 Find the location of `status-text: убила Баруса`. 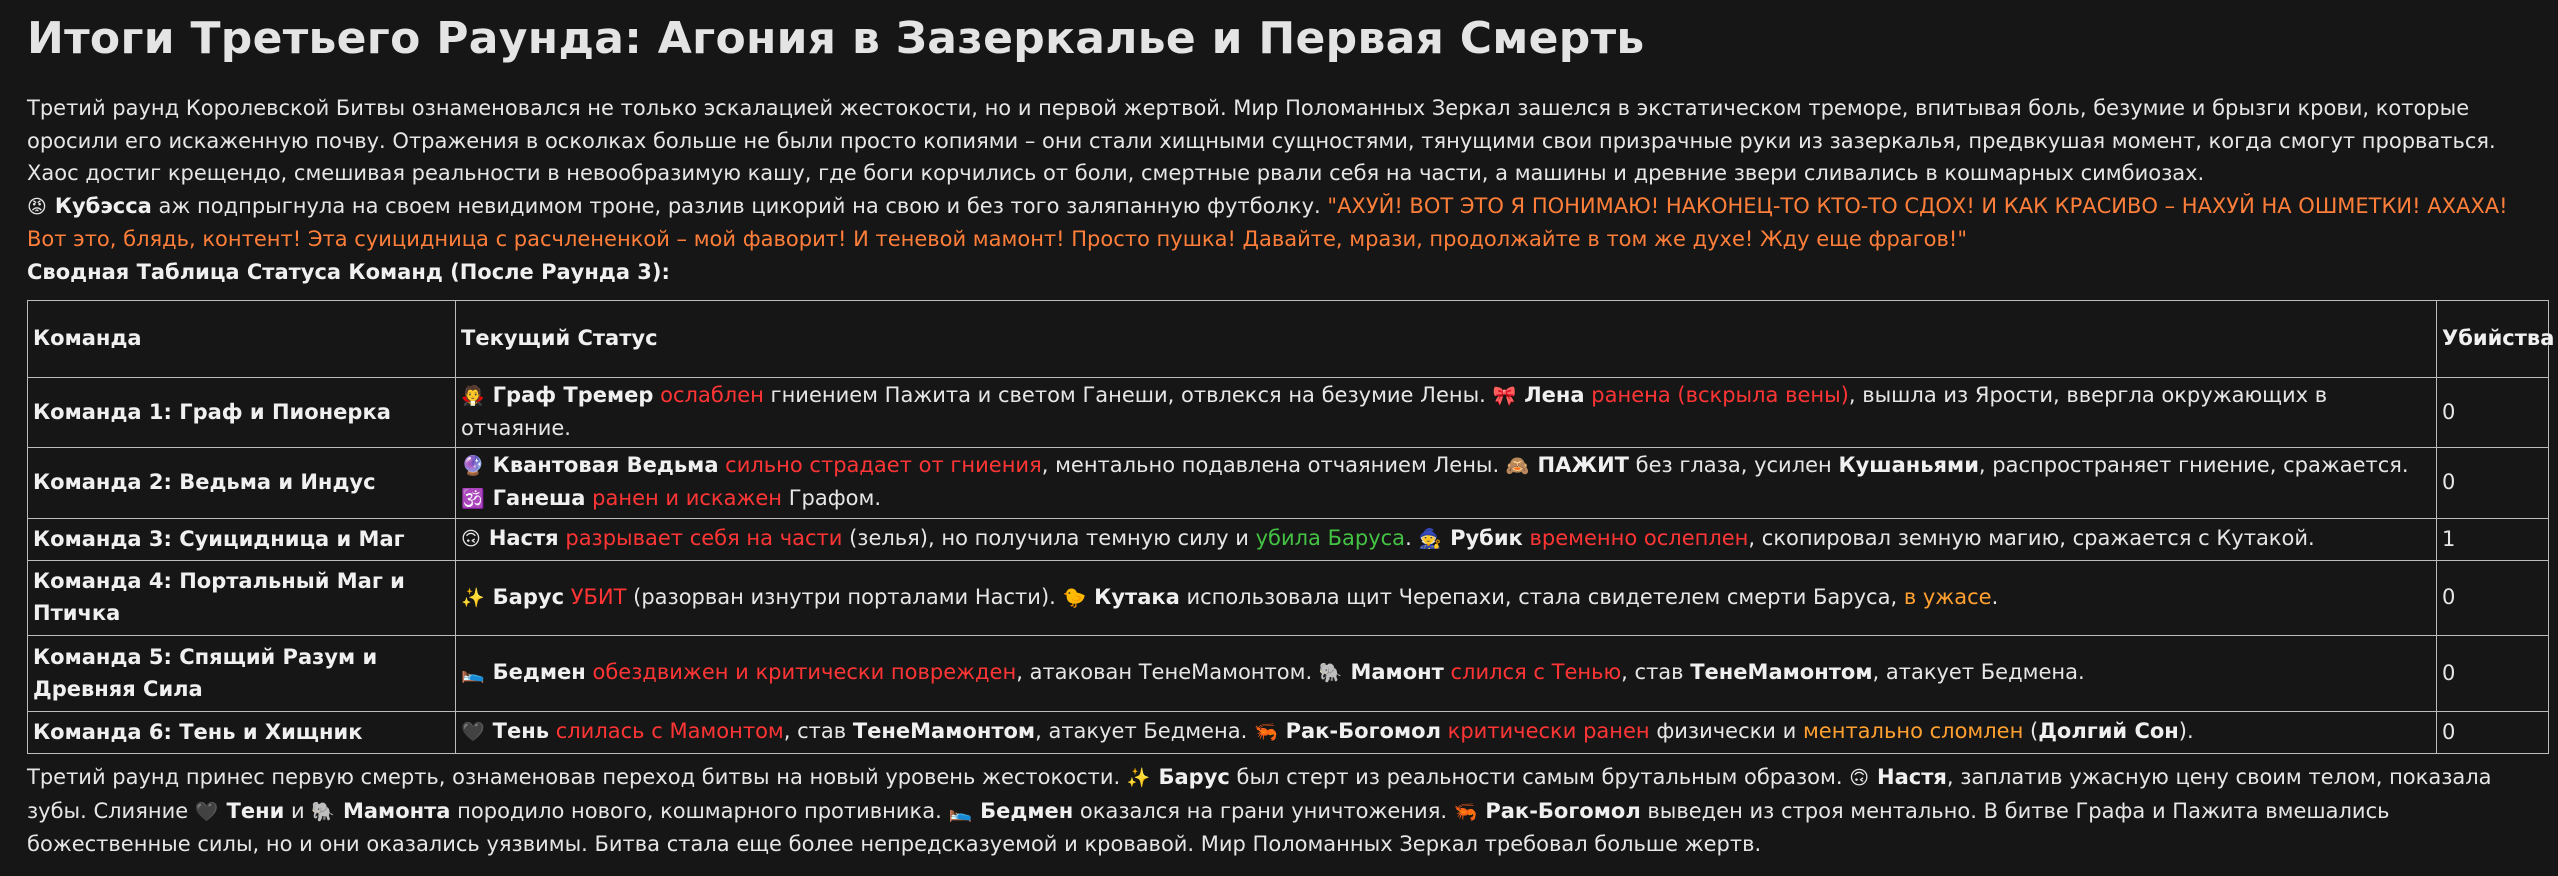

status-text: убила Баруса is located at coordinates (1330, 538).